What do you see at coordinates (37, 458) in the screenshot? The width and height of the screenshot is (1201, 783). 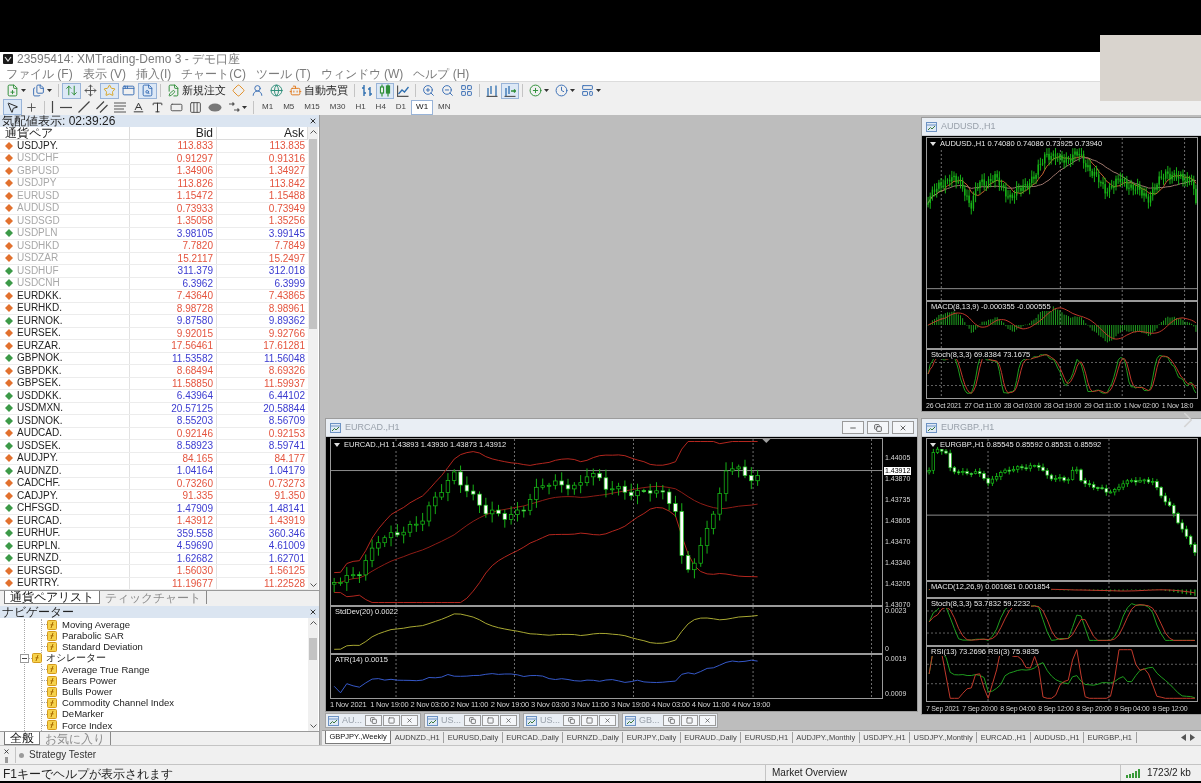 I see `symbol-name: AUDJPY.` at bounding box center [37, 458].